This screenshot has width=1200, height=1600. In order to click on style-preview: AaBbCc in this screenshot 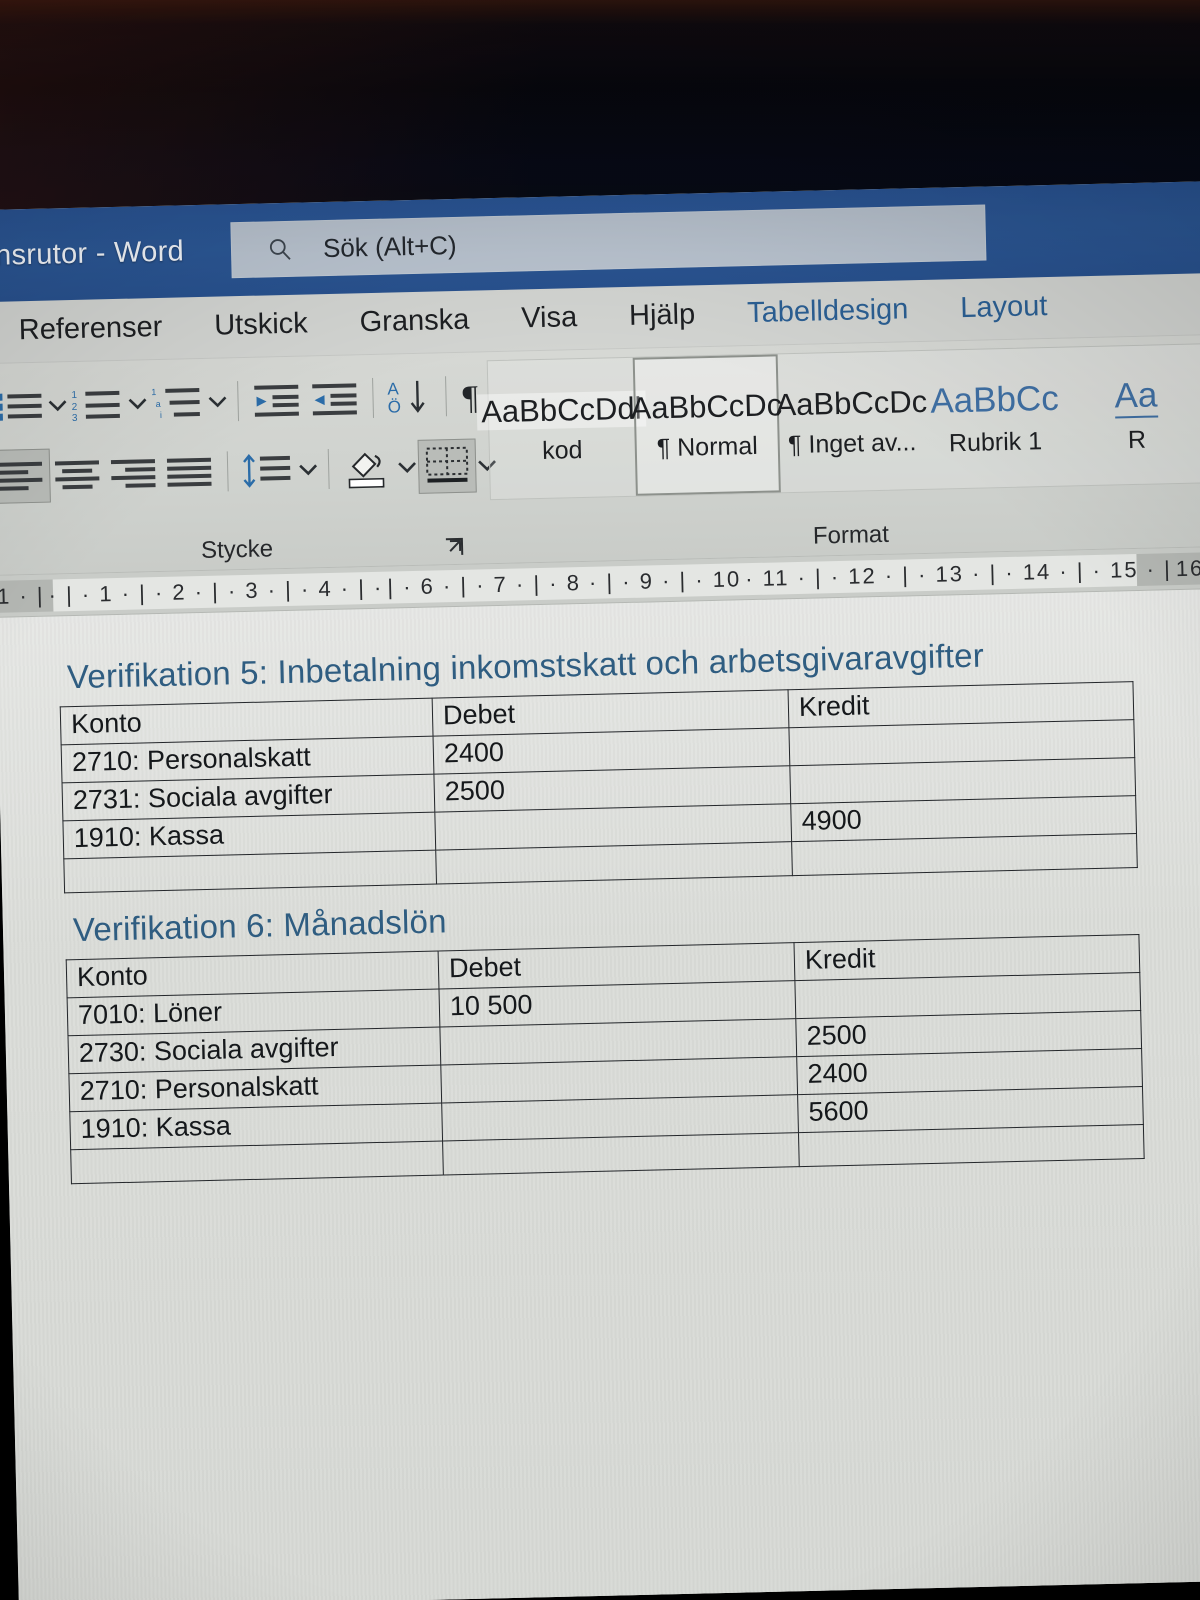, I will do `click(994, 399)`.